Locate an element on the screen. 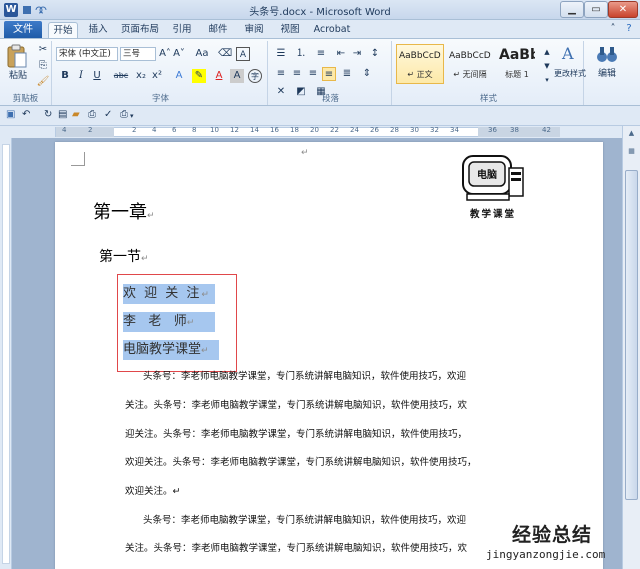 This screenshot has height=569, width=640. styles-scroll-up-icon: ▲ is located at coordinates (547, 52).